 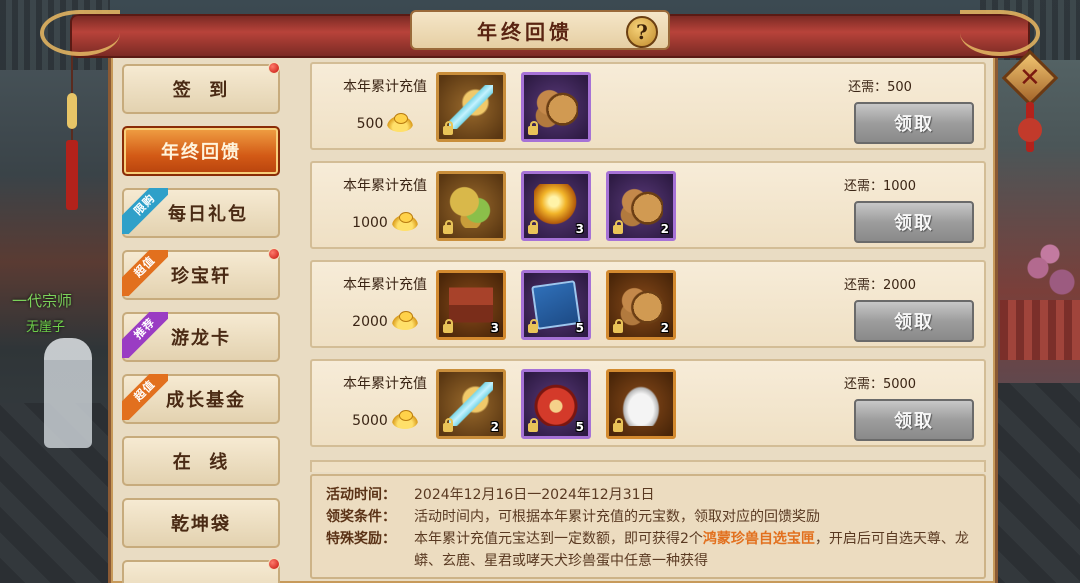 I want to click on special-text-pre: 本年累计充值元宝达到一定数额，即可获得2个, so click(x=558, y=539).